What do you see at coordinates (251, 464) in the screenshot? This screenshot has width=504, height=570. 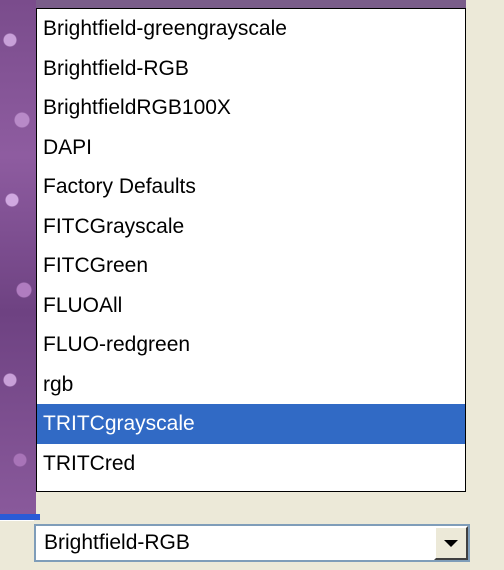 I see `list-item: TRITCred` at bounding box center [251, 464].